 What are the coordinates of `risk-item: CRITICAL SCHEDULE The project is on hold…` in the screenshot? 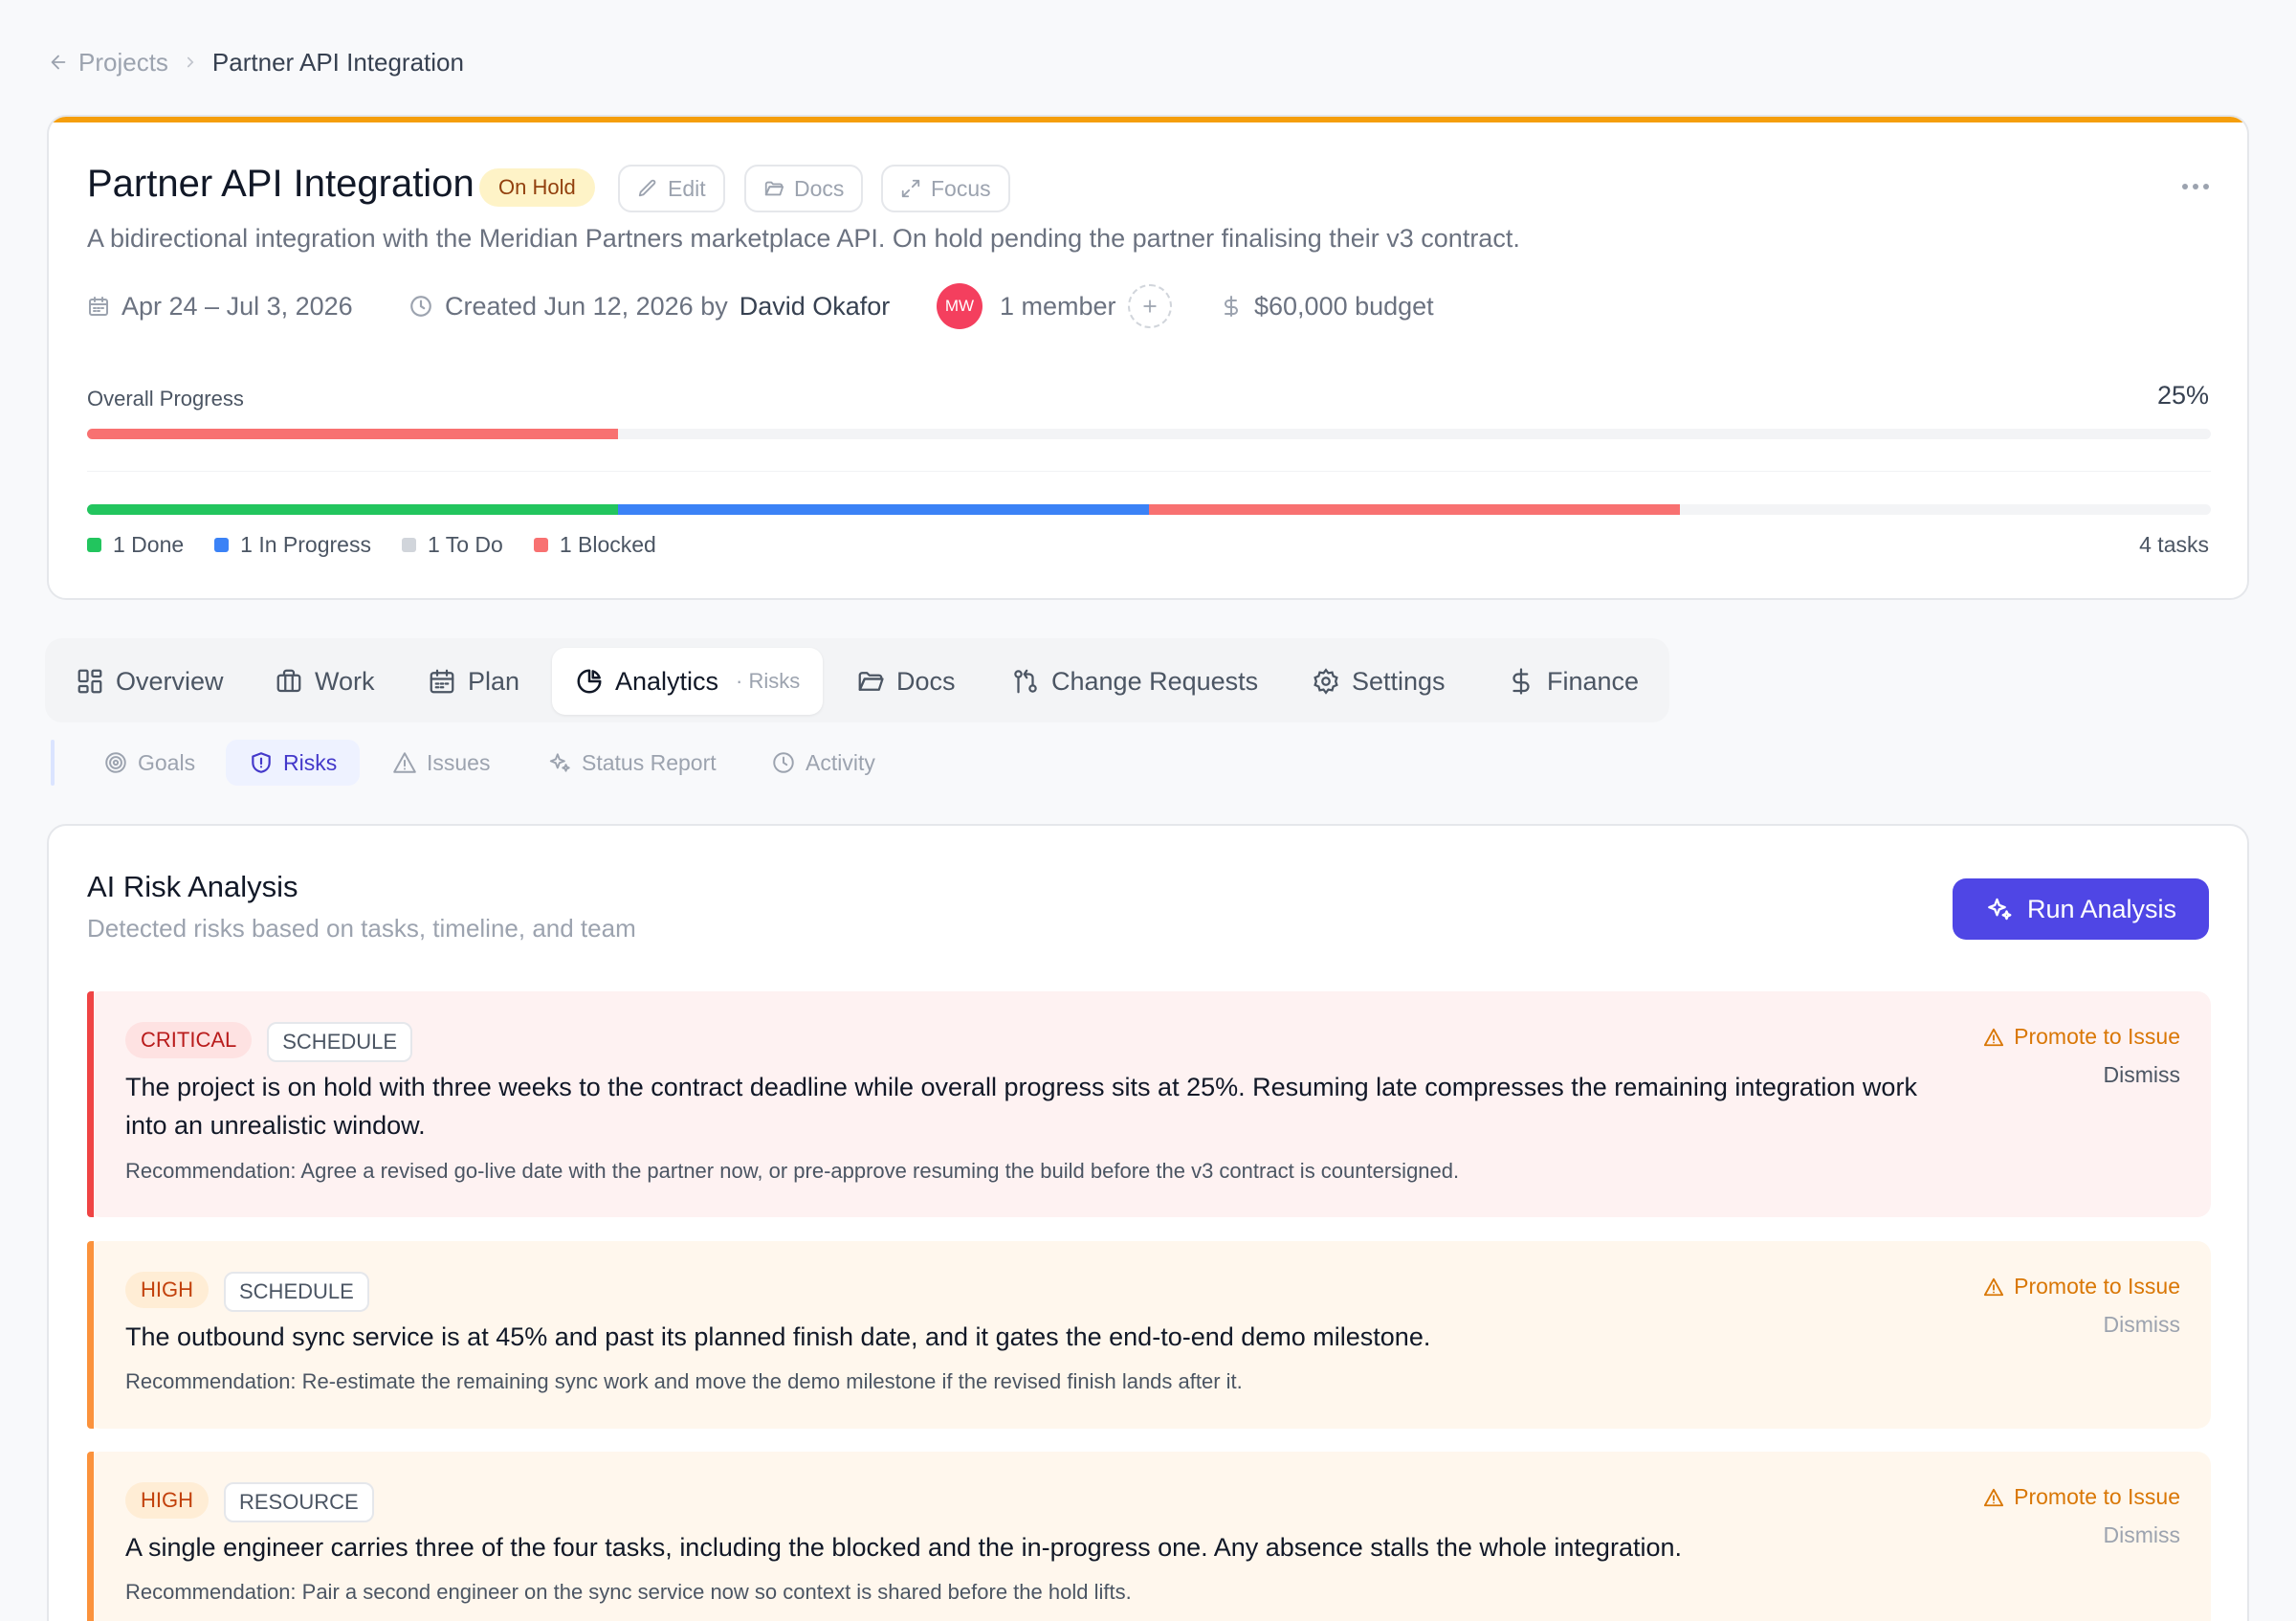 It's located at (1149, 1104).